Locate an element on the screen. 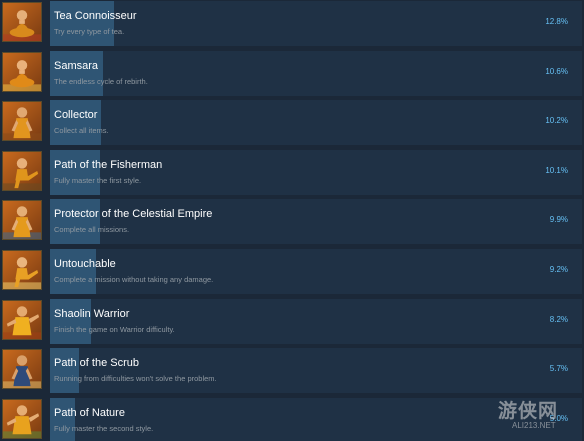 Image resolution: width=584 pixels, height=441 pixels. nature-monk-icon-graphic is located at coordinates (22, 418).